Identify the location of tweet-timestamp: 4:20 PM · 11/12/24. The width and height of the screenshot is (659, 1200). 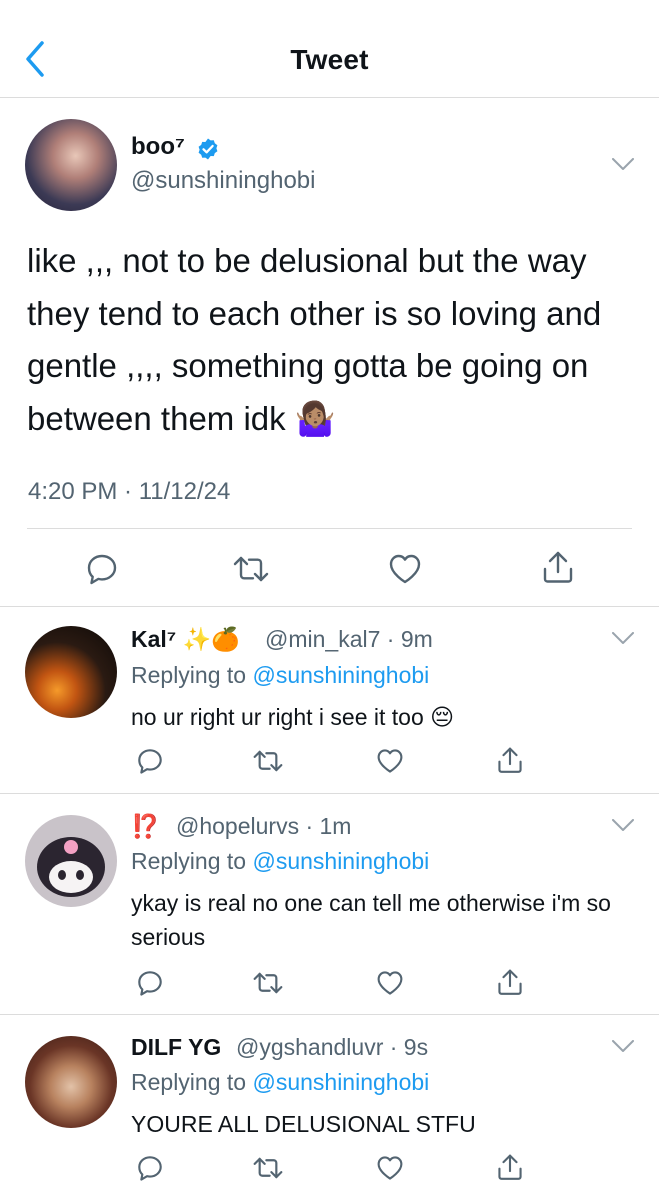
(129, 492).